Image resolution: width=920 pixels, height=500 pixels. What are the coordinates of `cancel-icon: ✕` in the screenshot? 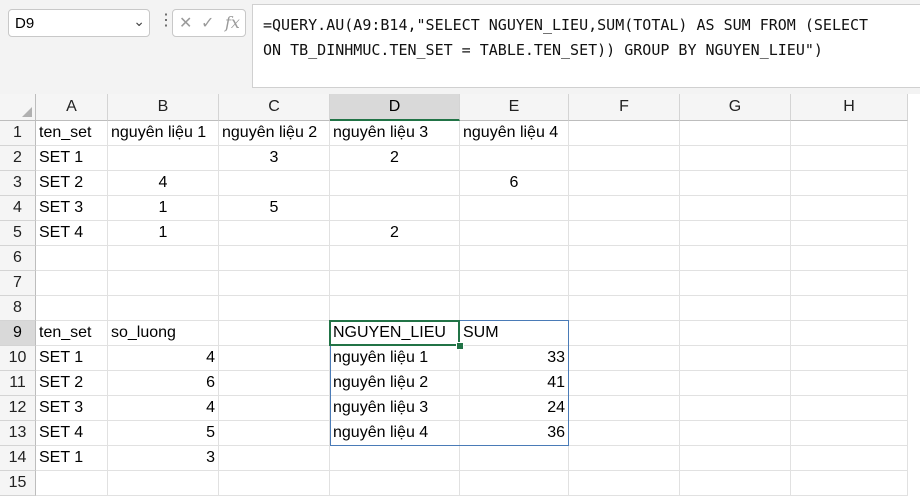 It's located at (185, 23).